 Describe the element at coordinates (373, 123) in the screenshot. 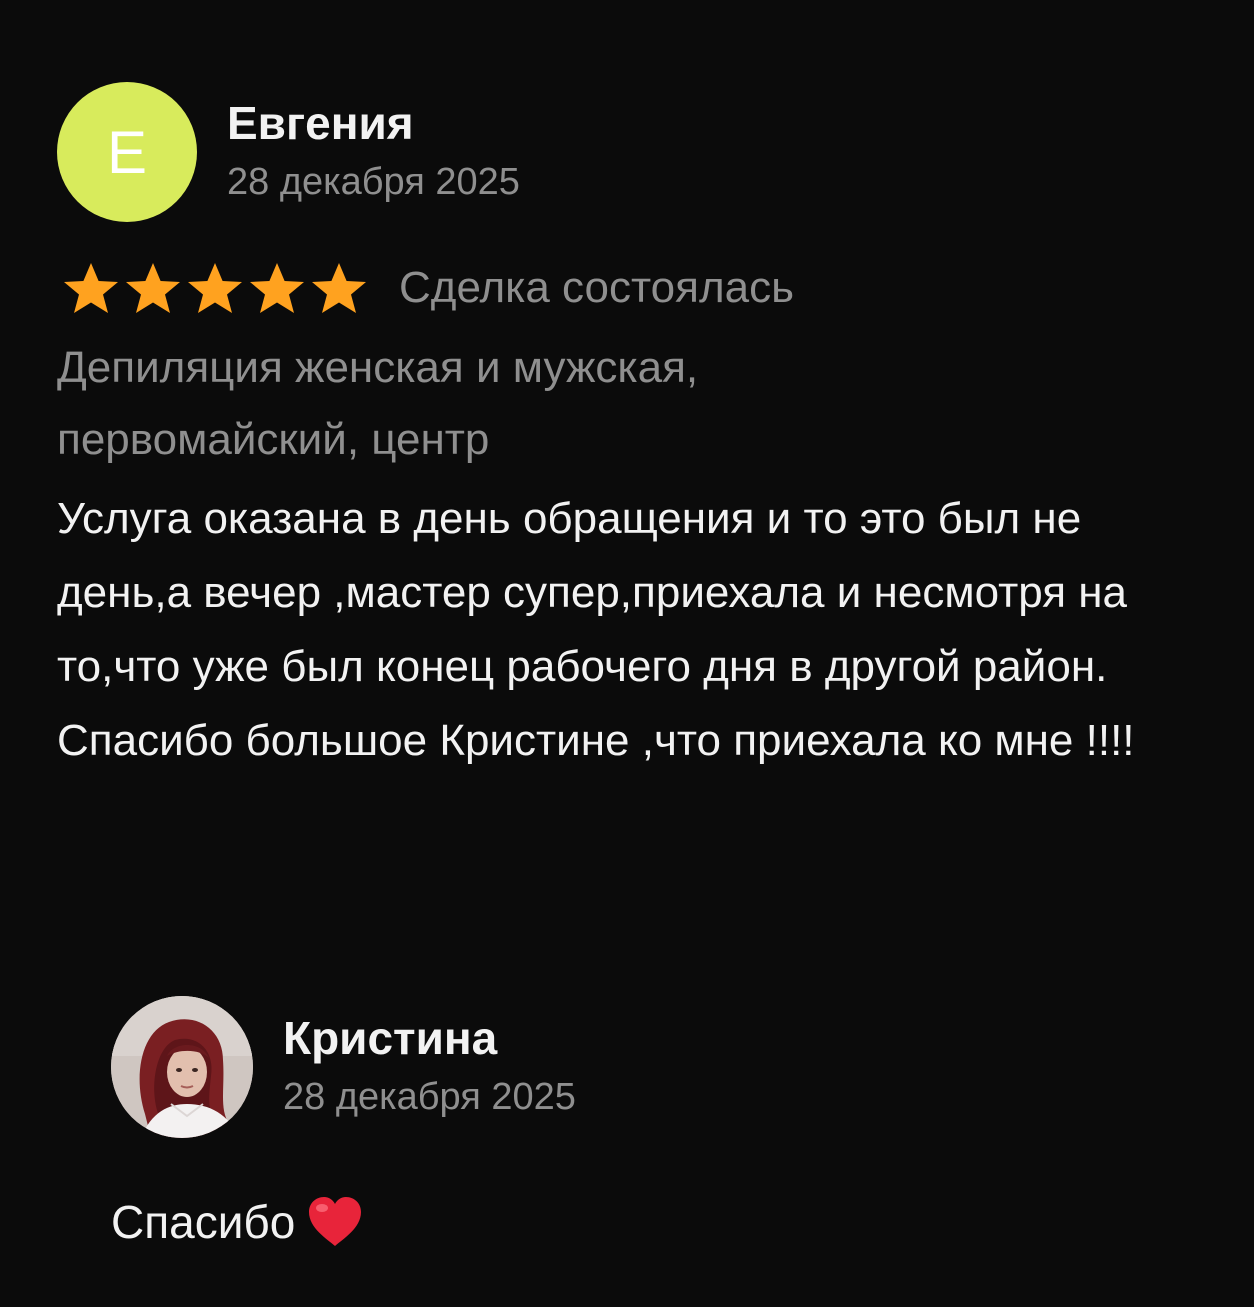

I see `author-name: Евгения` at that location.